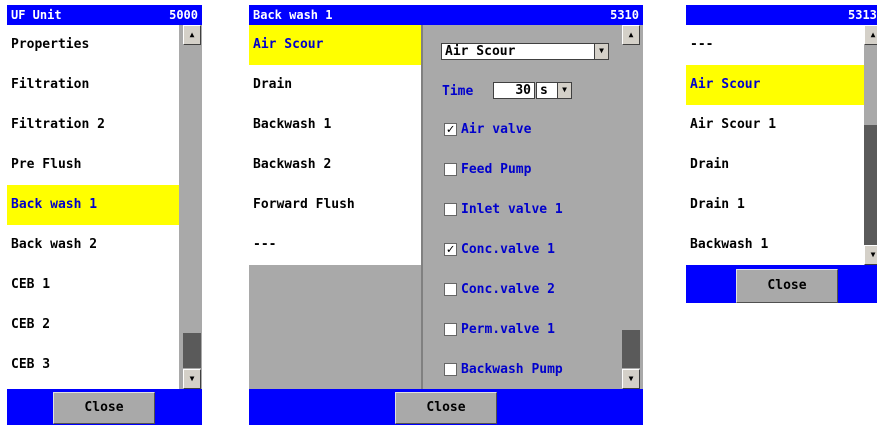 This screenshot has height=425, width=877. What do you see at coordinates (508, 289) in the screenshot?
I see `option-label: Conc.valve 2` at bounding box center [508, 289].